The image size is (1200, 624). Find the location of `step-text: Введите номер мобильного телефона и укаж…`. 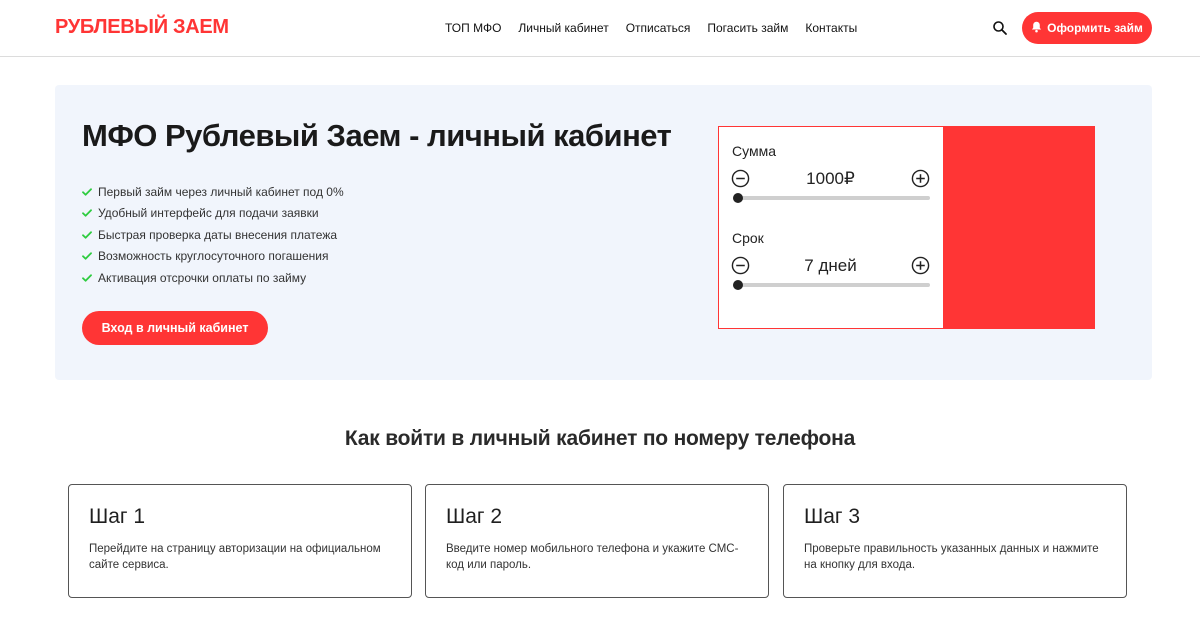

step-text: Введите номер мобильного телефона и укаж… is located at coordinates (592, 557).